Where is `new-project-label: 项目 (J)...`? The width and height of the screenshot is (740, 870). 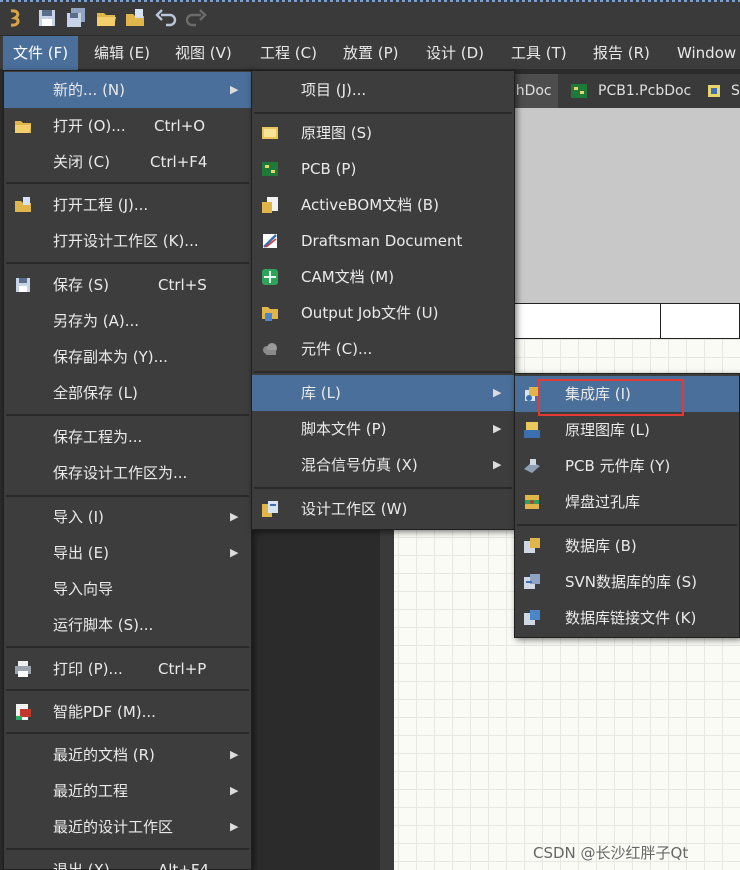 new-project-label: 项目 (J)... is located at coordinates (334, 90).